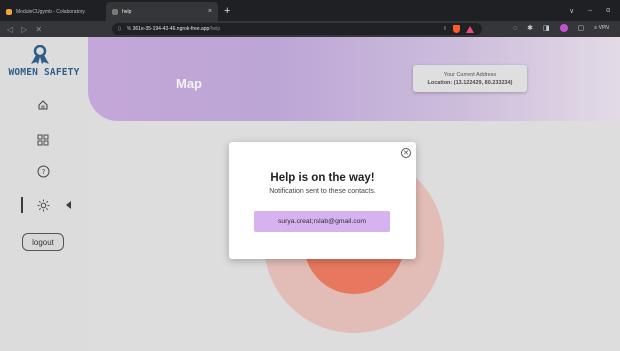  Describe the element at coordinates (119, 29) in the screenshot. I see `bookmark-icon: ▯` at that location.